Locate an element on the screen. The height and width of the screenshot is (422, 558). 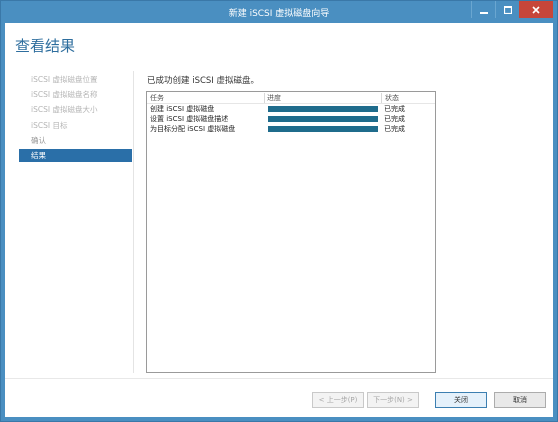
close-window-button is located at coordinates (536, 9).